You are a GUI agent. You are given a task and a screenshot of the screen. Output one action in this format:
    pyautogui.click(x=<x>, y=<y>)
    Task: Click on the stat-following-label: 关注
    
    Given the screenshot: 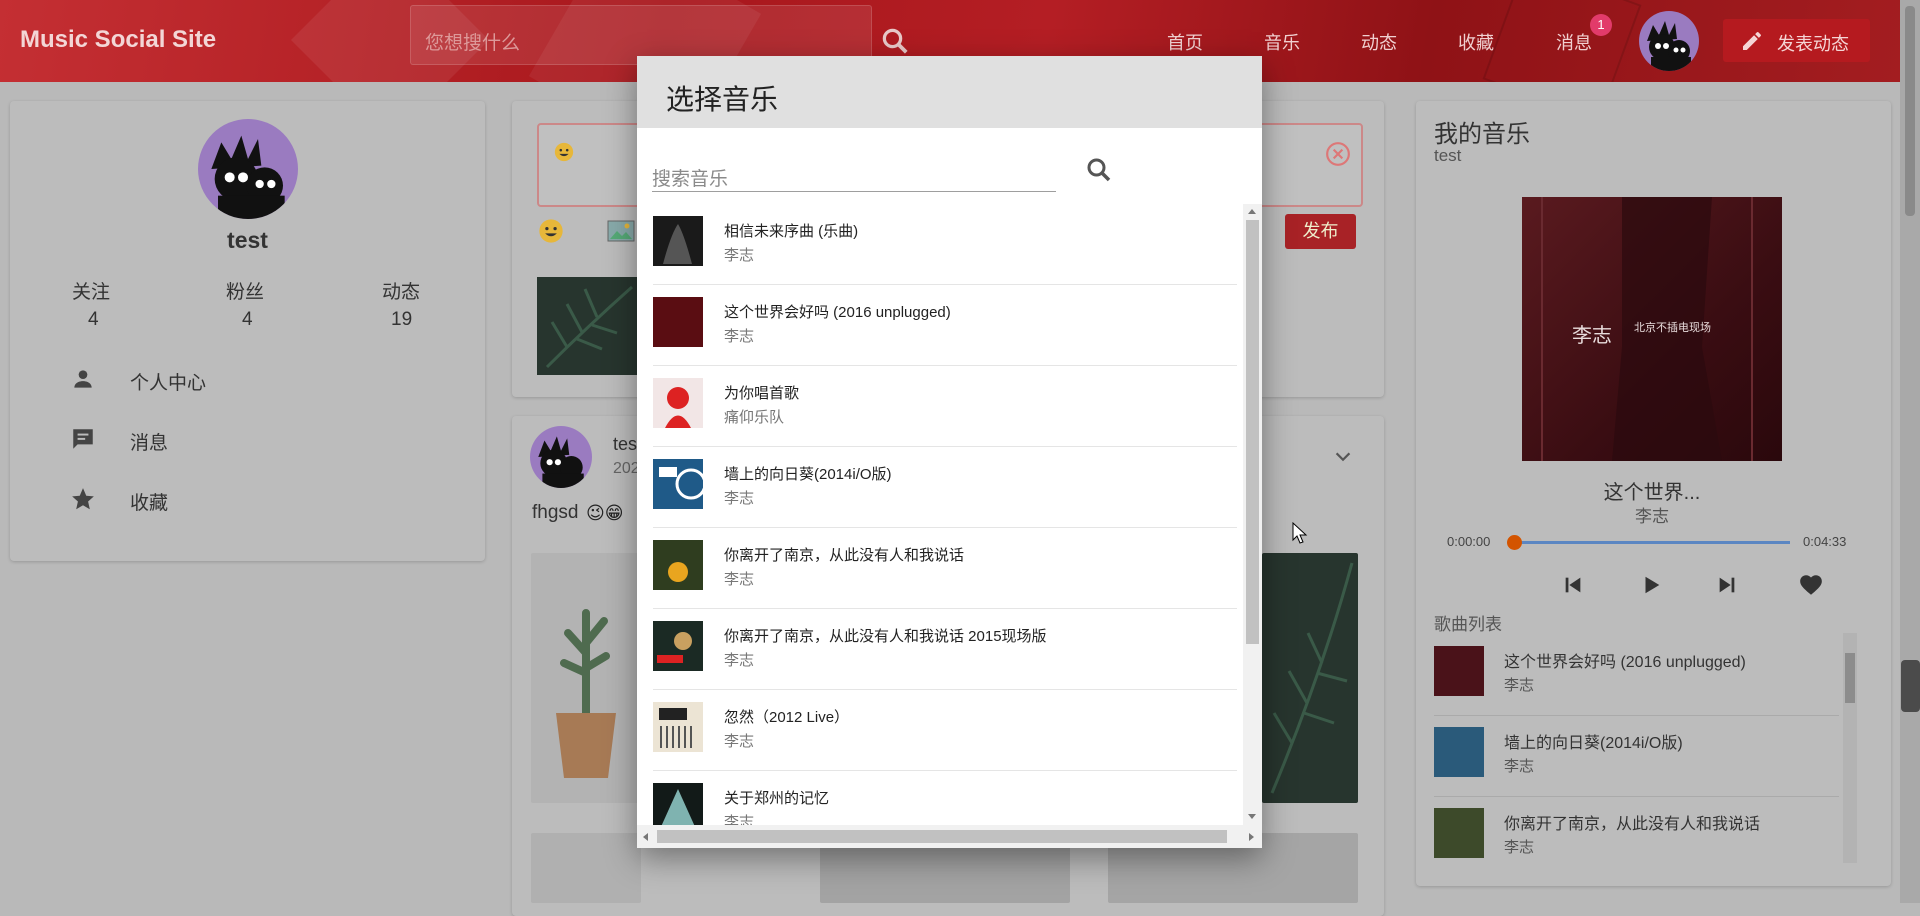 What is the action you would take?
    pyautogui.click(x=91, y=290)
    